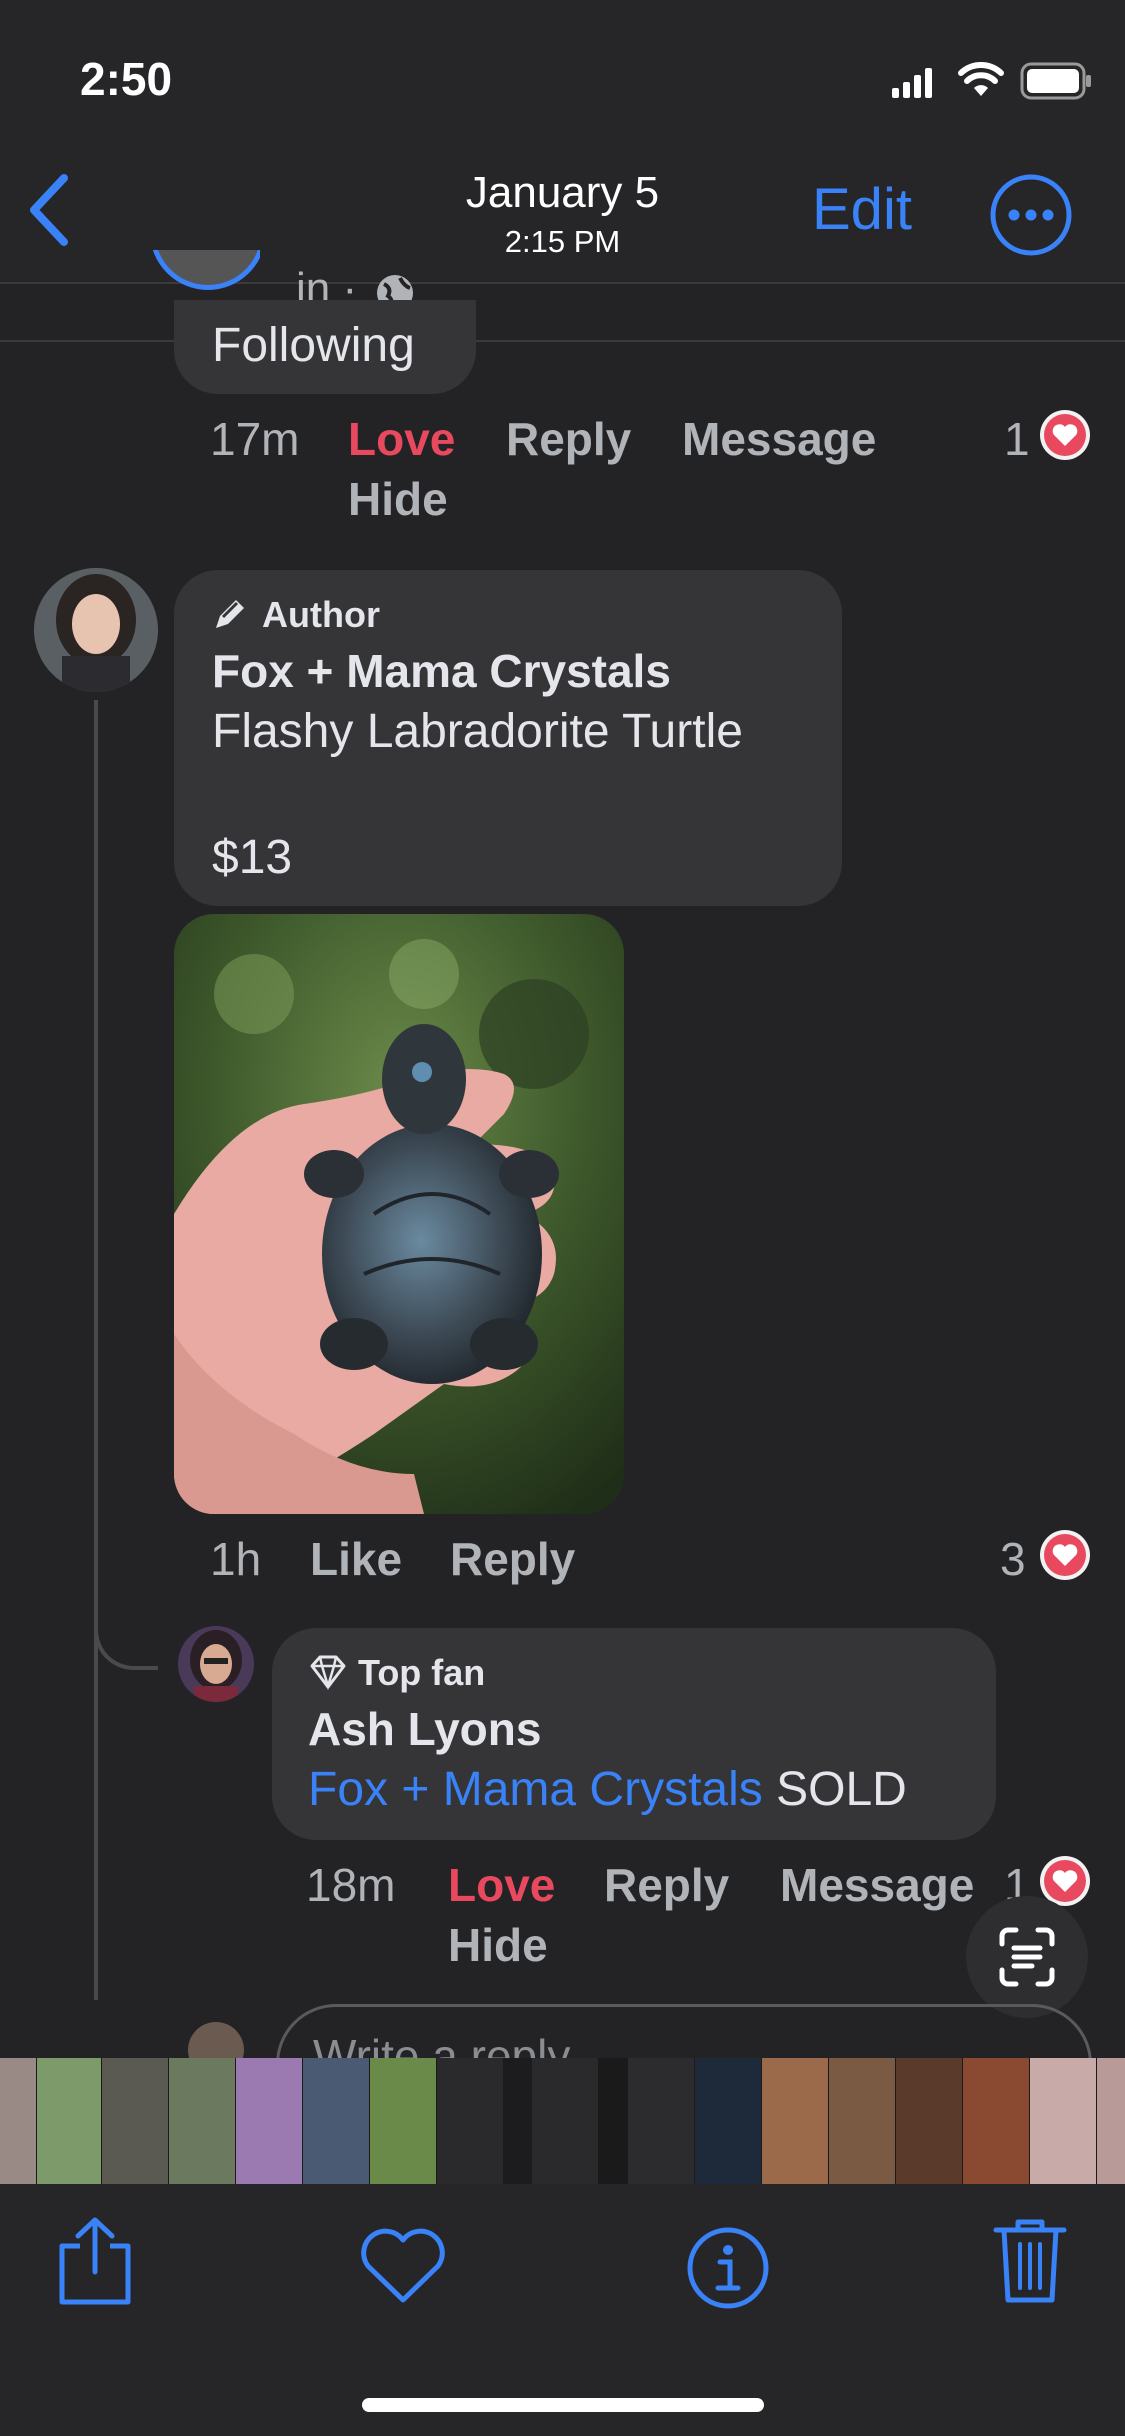 The image size is (1125, 2436). What do you see at coordinates (236, 1559) in the screenshot?
I see `author-comment-time: 1h` at bounding box center [236, 1559].